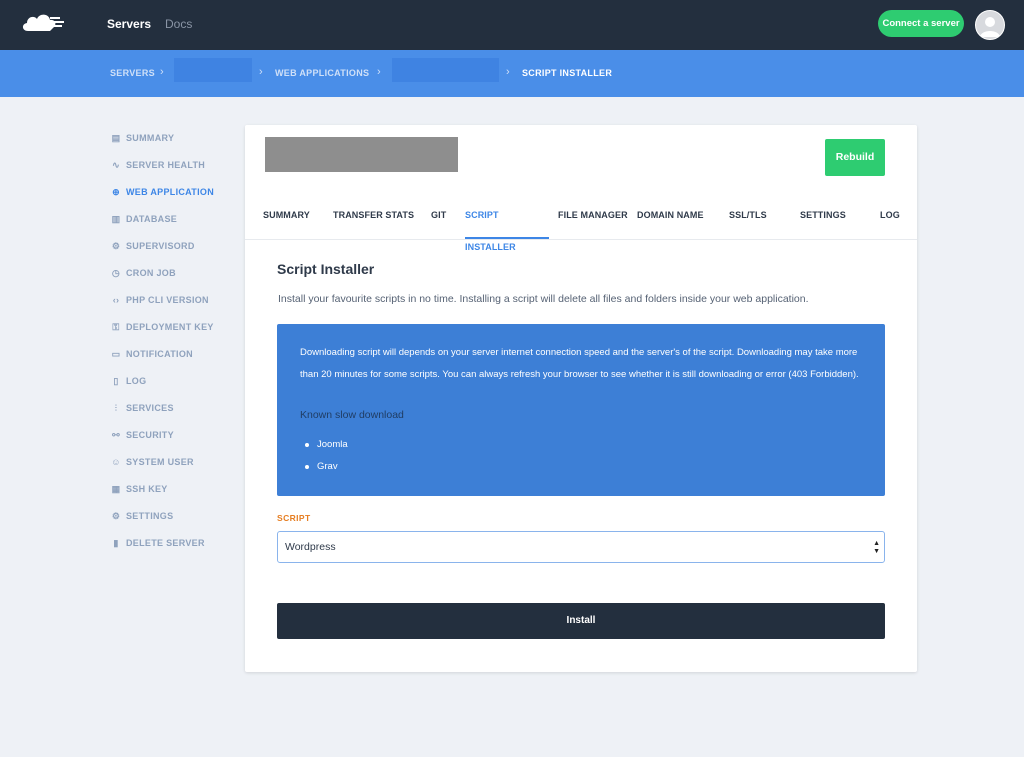  What do you see at coordinates (438, 218) in the screenshot?
I see `tab-git: GIT` at bounding box center [438, 218].